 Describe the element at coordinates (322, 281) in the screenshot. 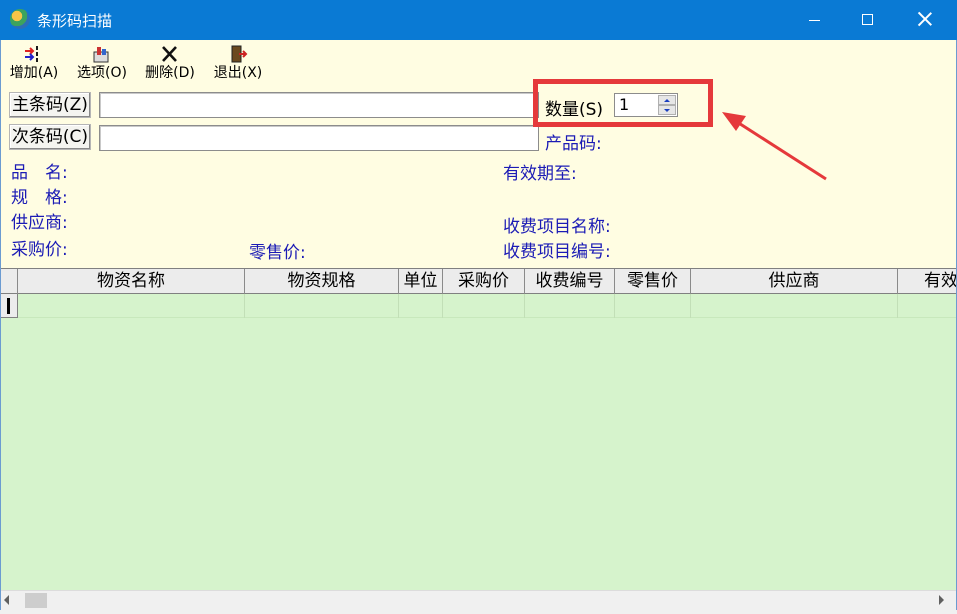

I see `column-header: 物资规格` at that location.